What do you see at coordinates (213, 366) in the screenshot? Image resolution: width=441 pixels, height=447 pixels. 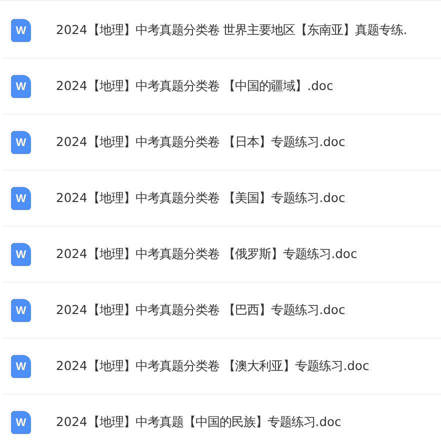 I see `file-name: 2024【地理】中考真题分类卷 【澳大利亚】专题练习.doc` at bounding box center [213, 366].